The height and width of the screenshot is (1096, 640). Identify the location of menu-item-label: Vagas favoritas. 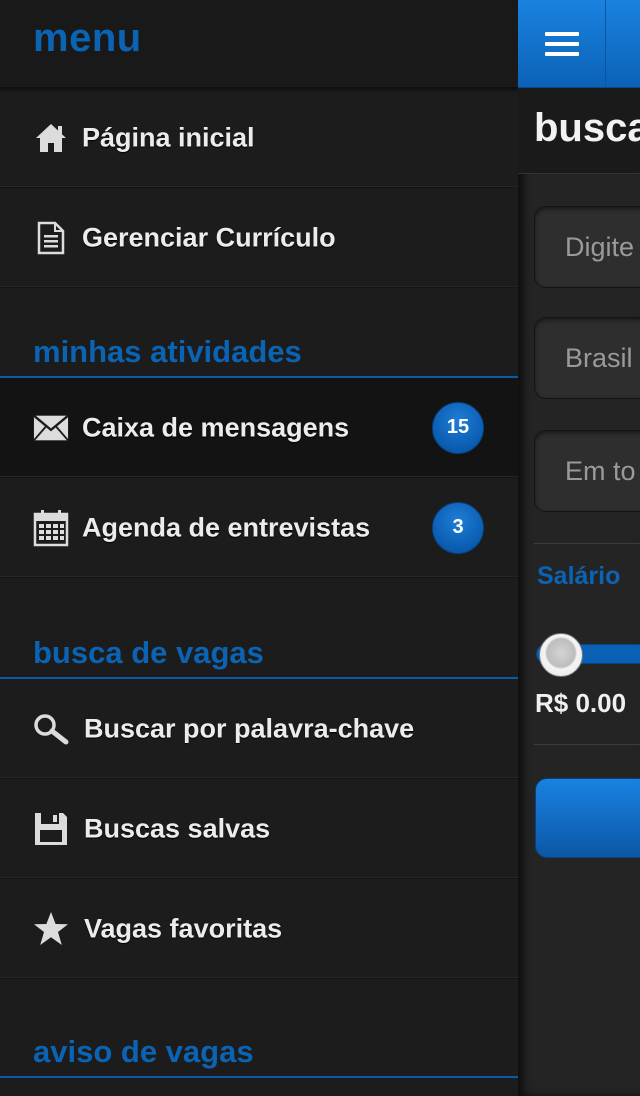
(183, 928).